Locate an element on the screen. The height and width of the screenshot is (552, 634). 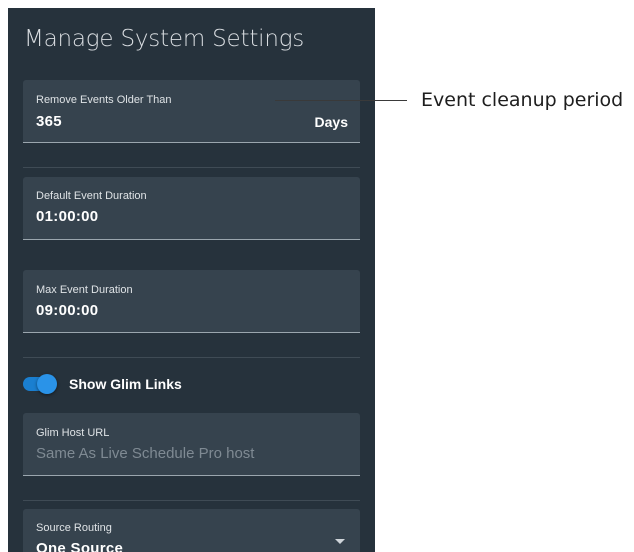
panel-title: Manage System Settings is located at coordinates (164, 39).